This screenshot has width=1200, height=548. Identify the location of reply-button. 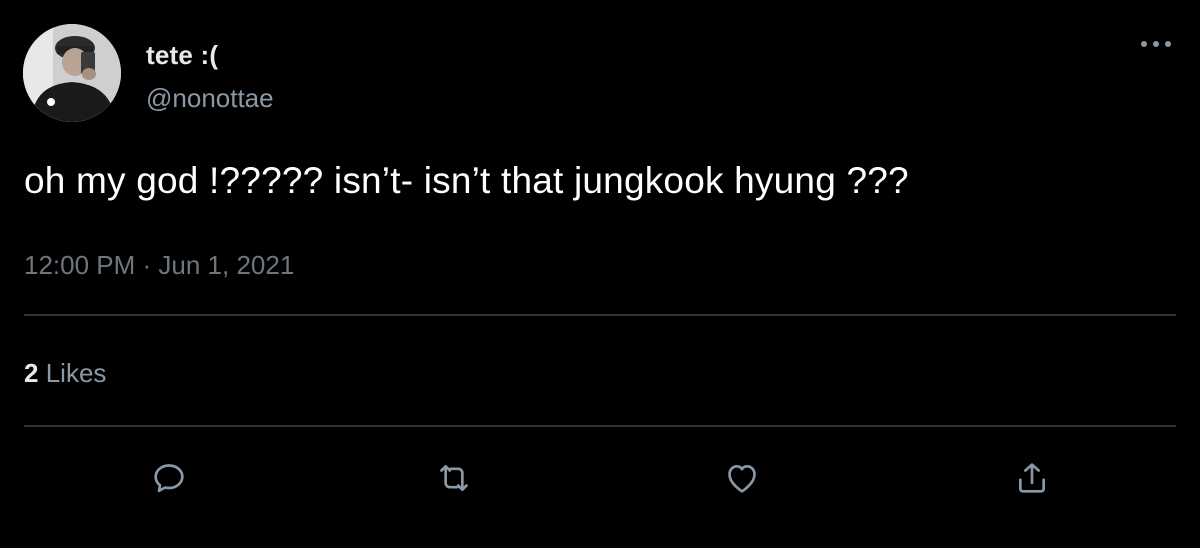
(169, 478).